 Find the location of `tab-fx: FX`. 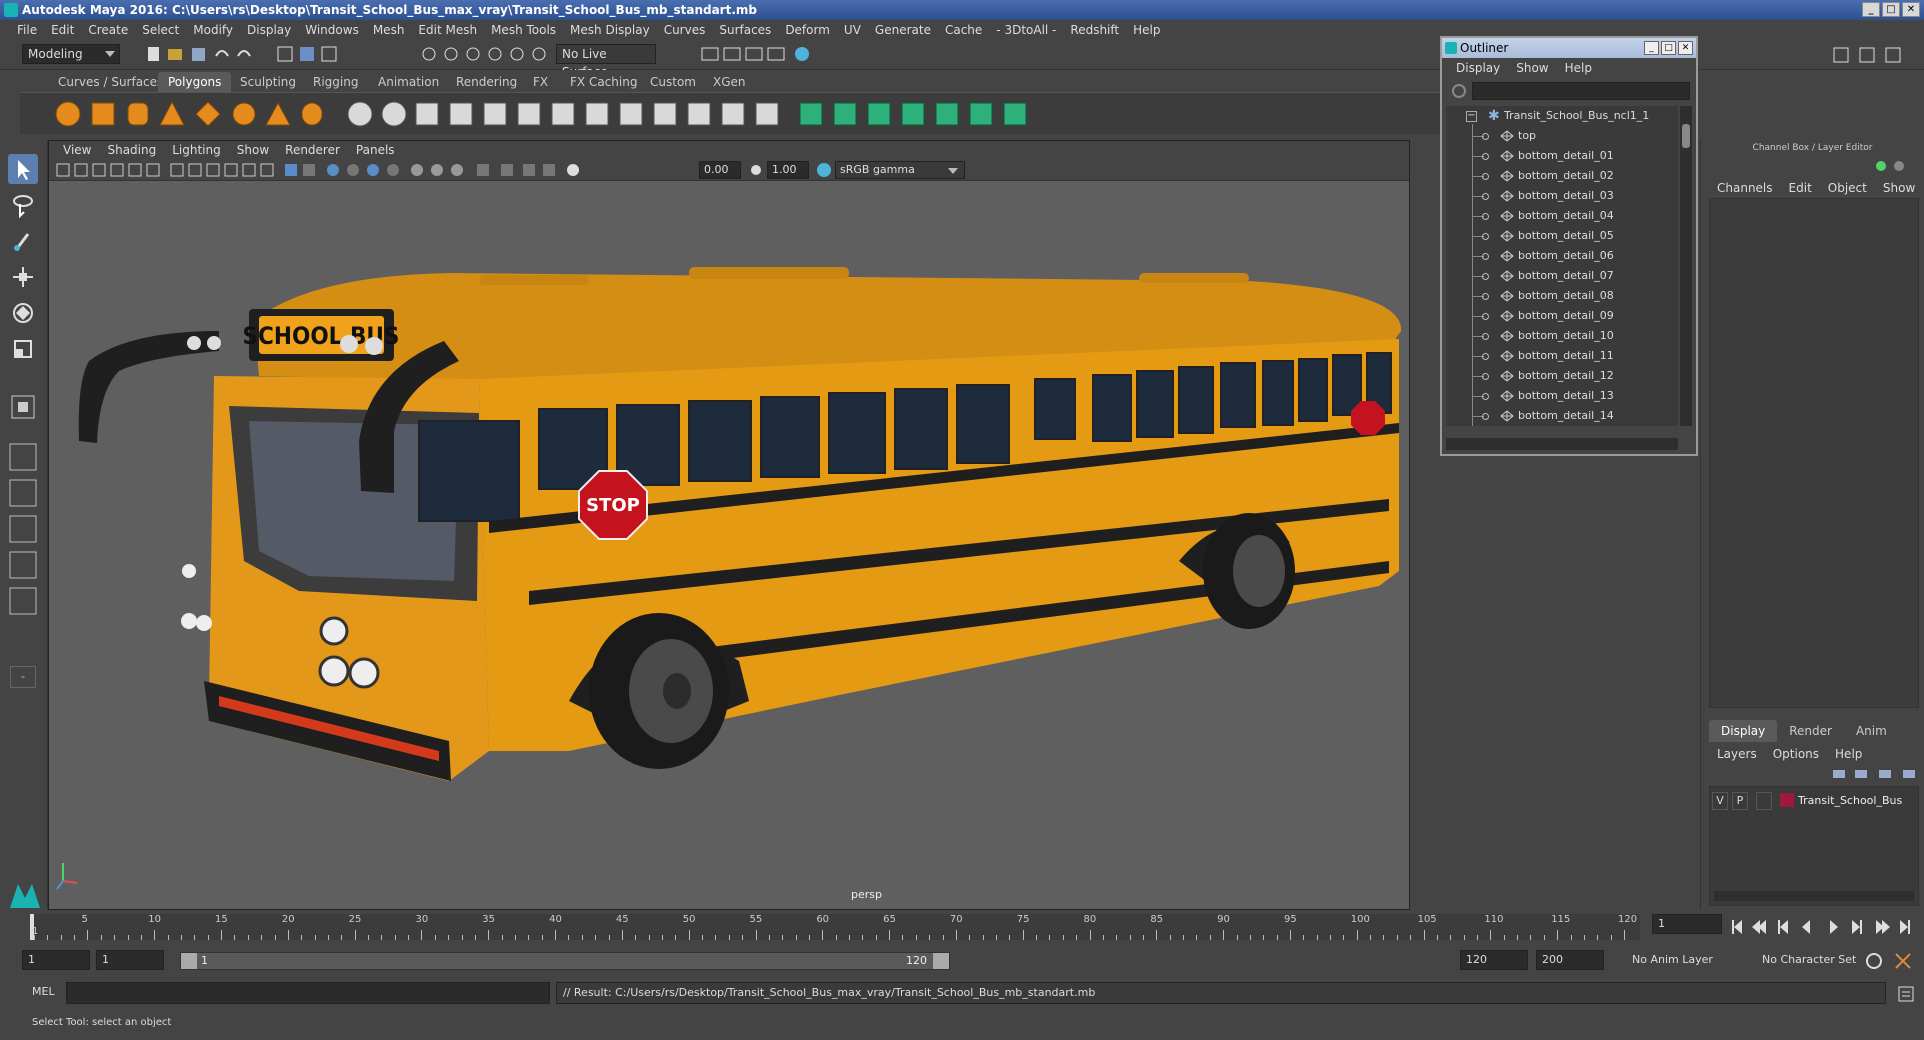

tab-fx: FX is located at coordinates (540, 82).